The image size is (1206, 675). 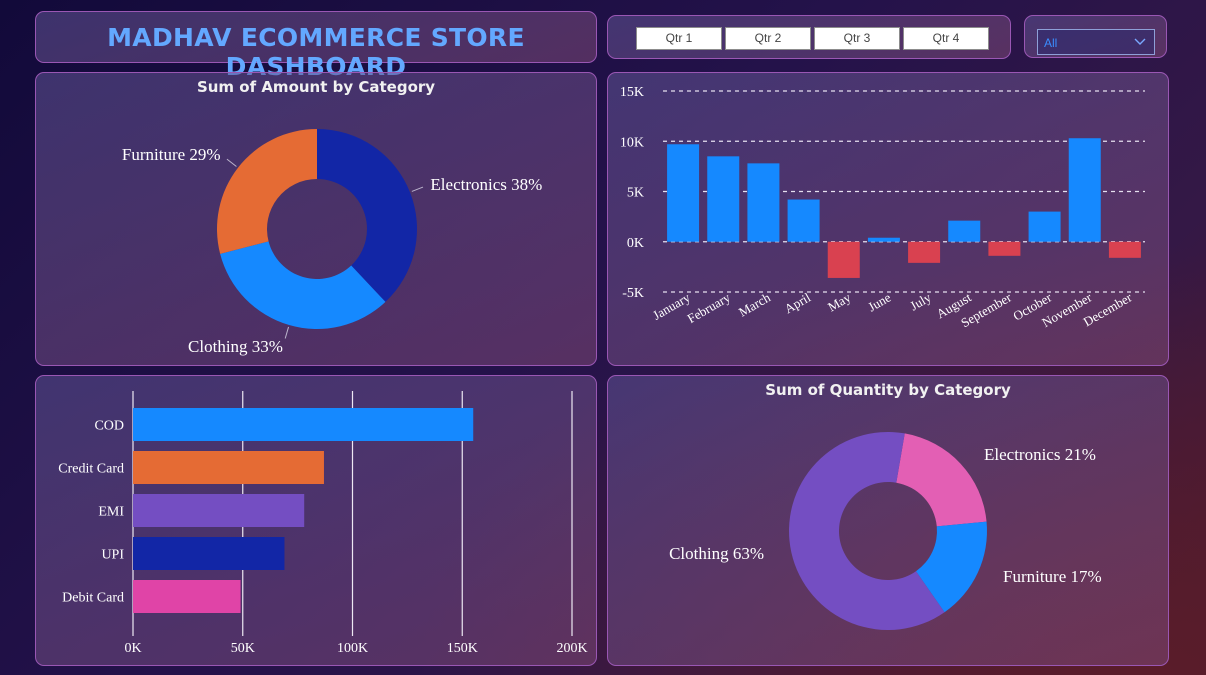 I want to click on bar-cod, so click(x=303, y=424).